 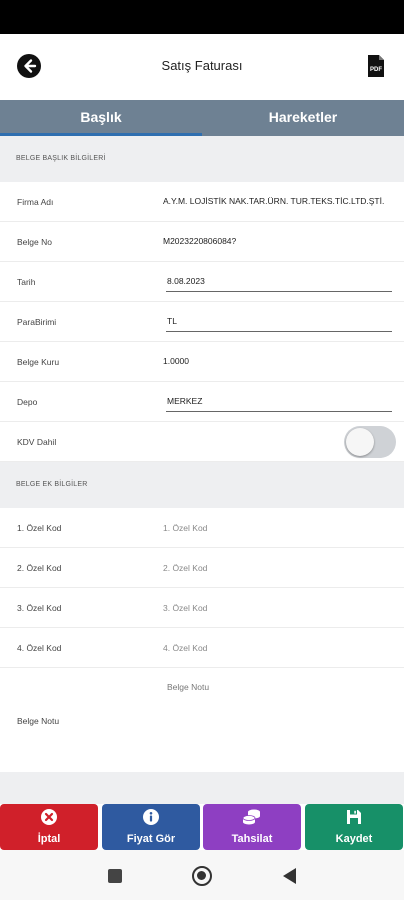 What do you see at coordinates (39, 568) in the screenshot?
I see `ozel-kod-2-label: 2. Özel Kod` at bounding box center [39, 568].